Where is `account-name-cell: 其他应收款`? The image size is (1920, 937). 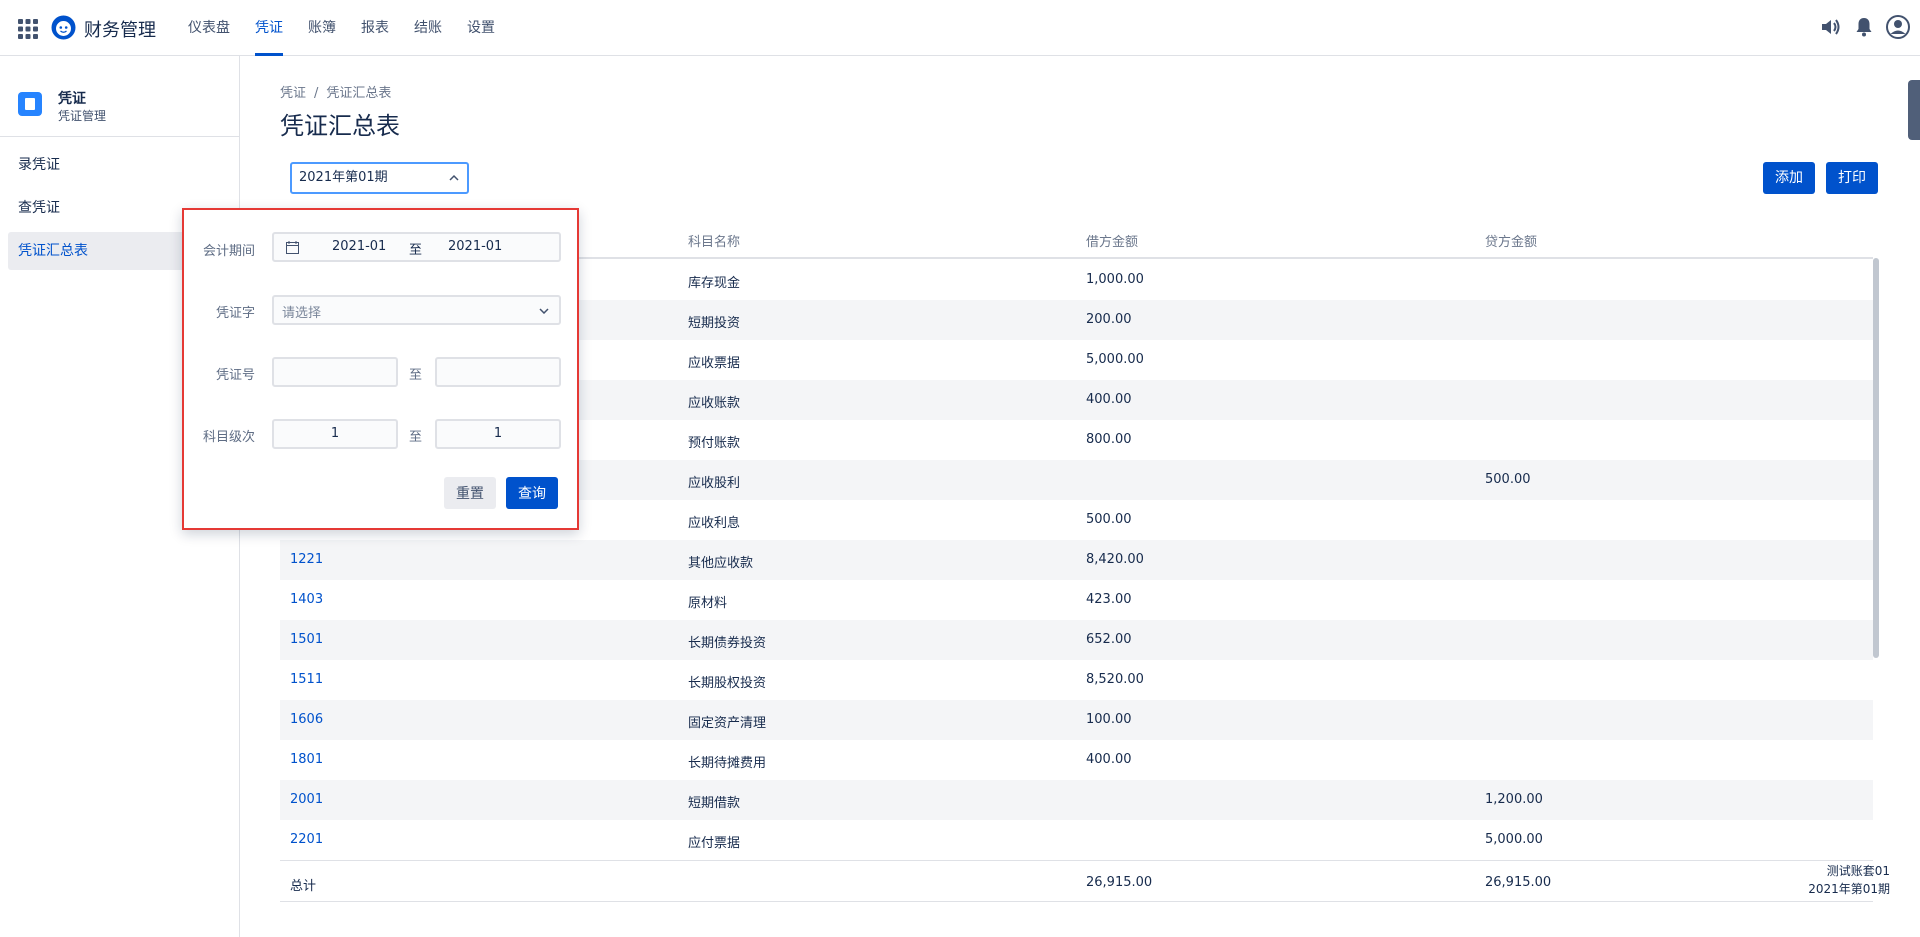 account-name-cell: 其他应收款 is located at coordinates (721, 563).